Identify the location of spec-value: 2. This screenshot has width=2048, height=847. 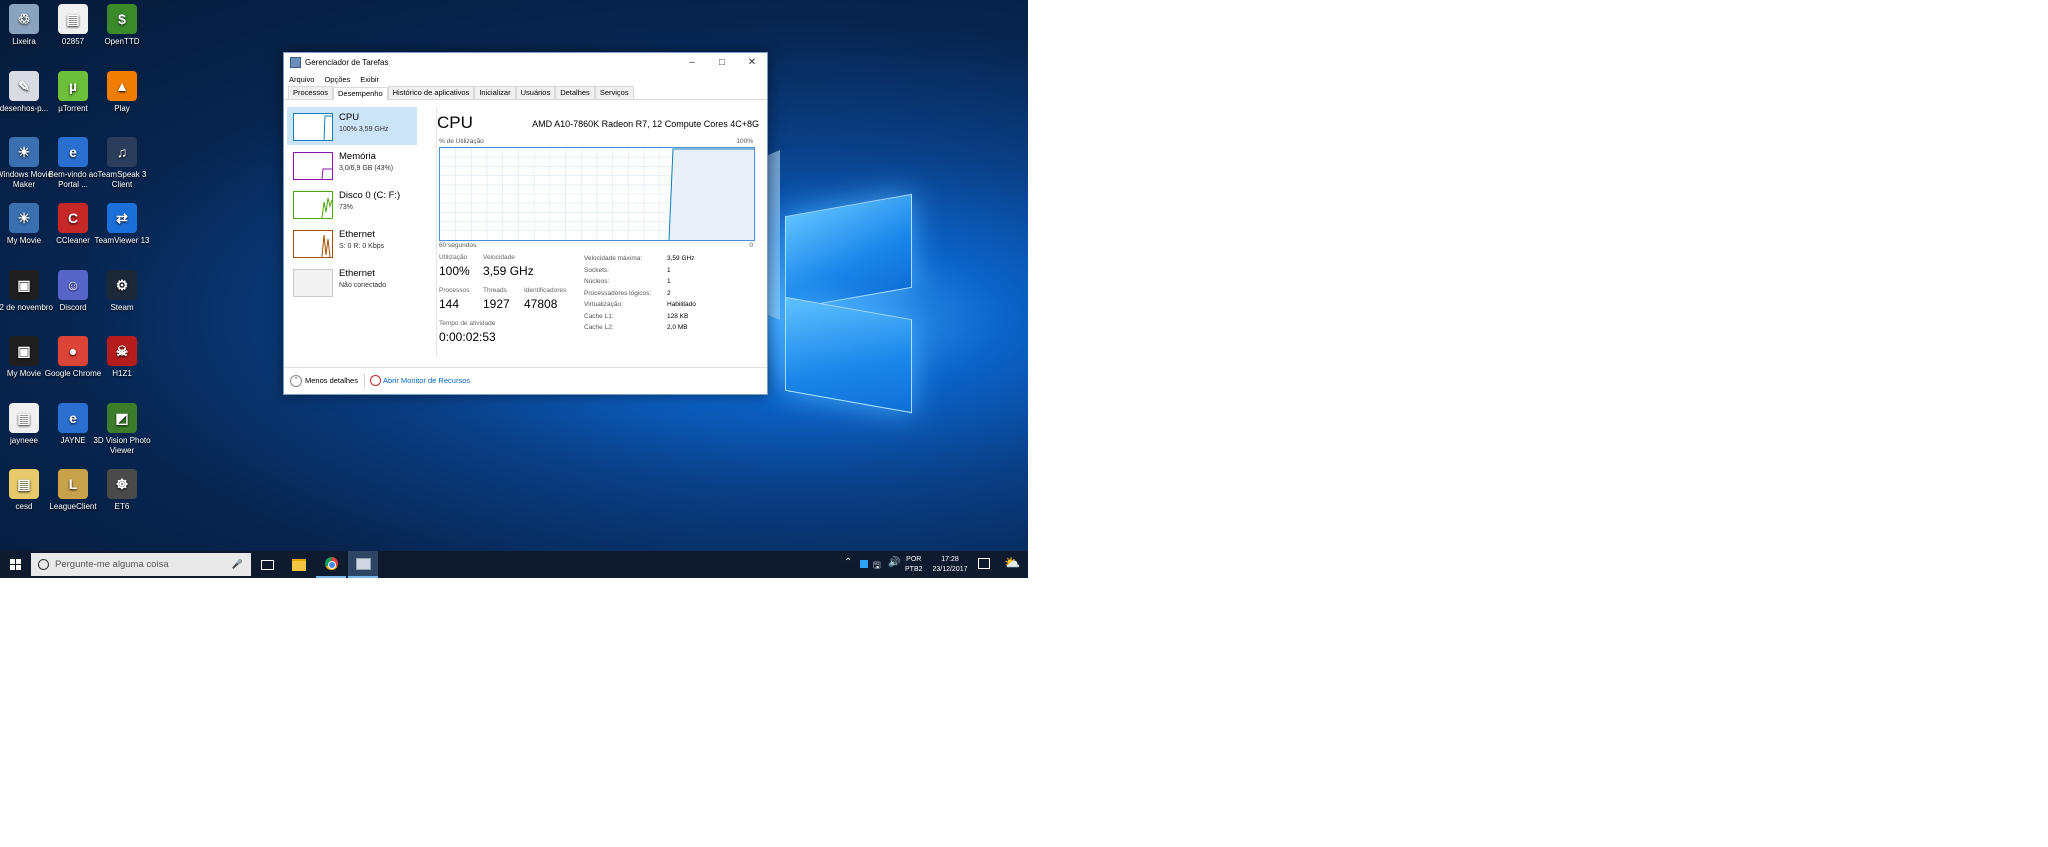
(669, 293).